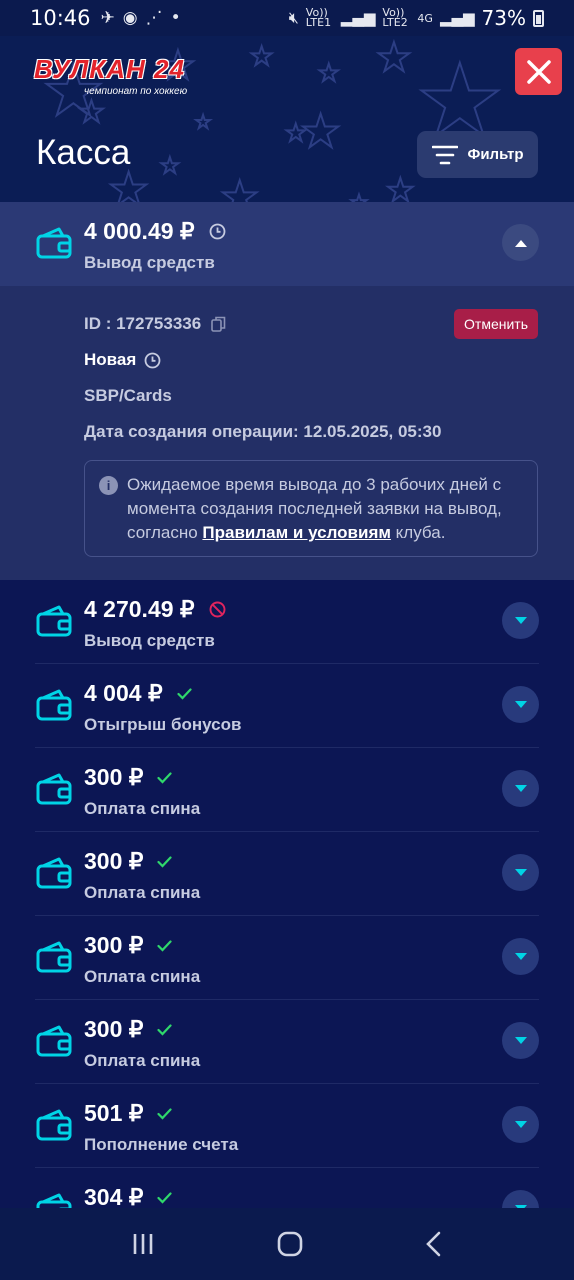 This screenshot has height=1280, width=574. What do you see at coordinates (503, 18) in the screenshot?
I see `battery-percent: 73%` at bounding box center [503, 18].